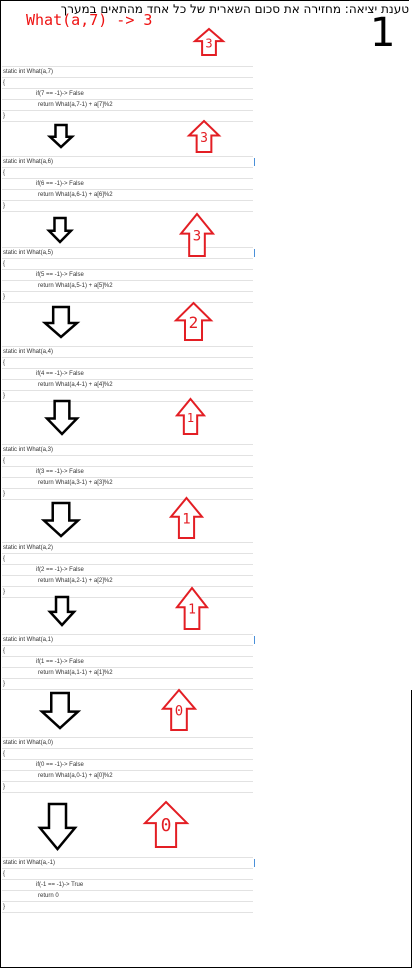 Image resolution: width=412 pixels, height=968 pixels. What do you see at coordinates (128, 863) in the screenshot?
I see `function-signature: static int What(a,-1)` at bounding box center [128, 863].